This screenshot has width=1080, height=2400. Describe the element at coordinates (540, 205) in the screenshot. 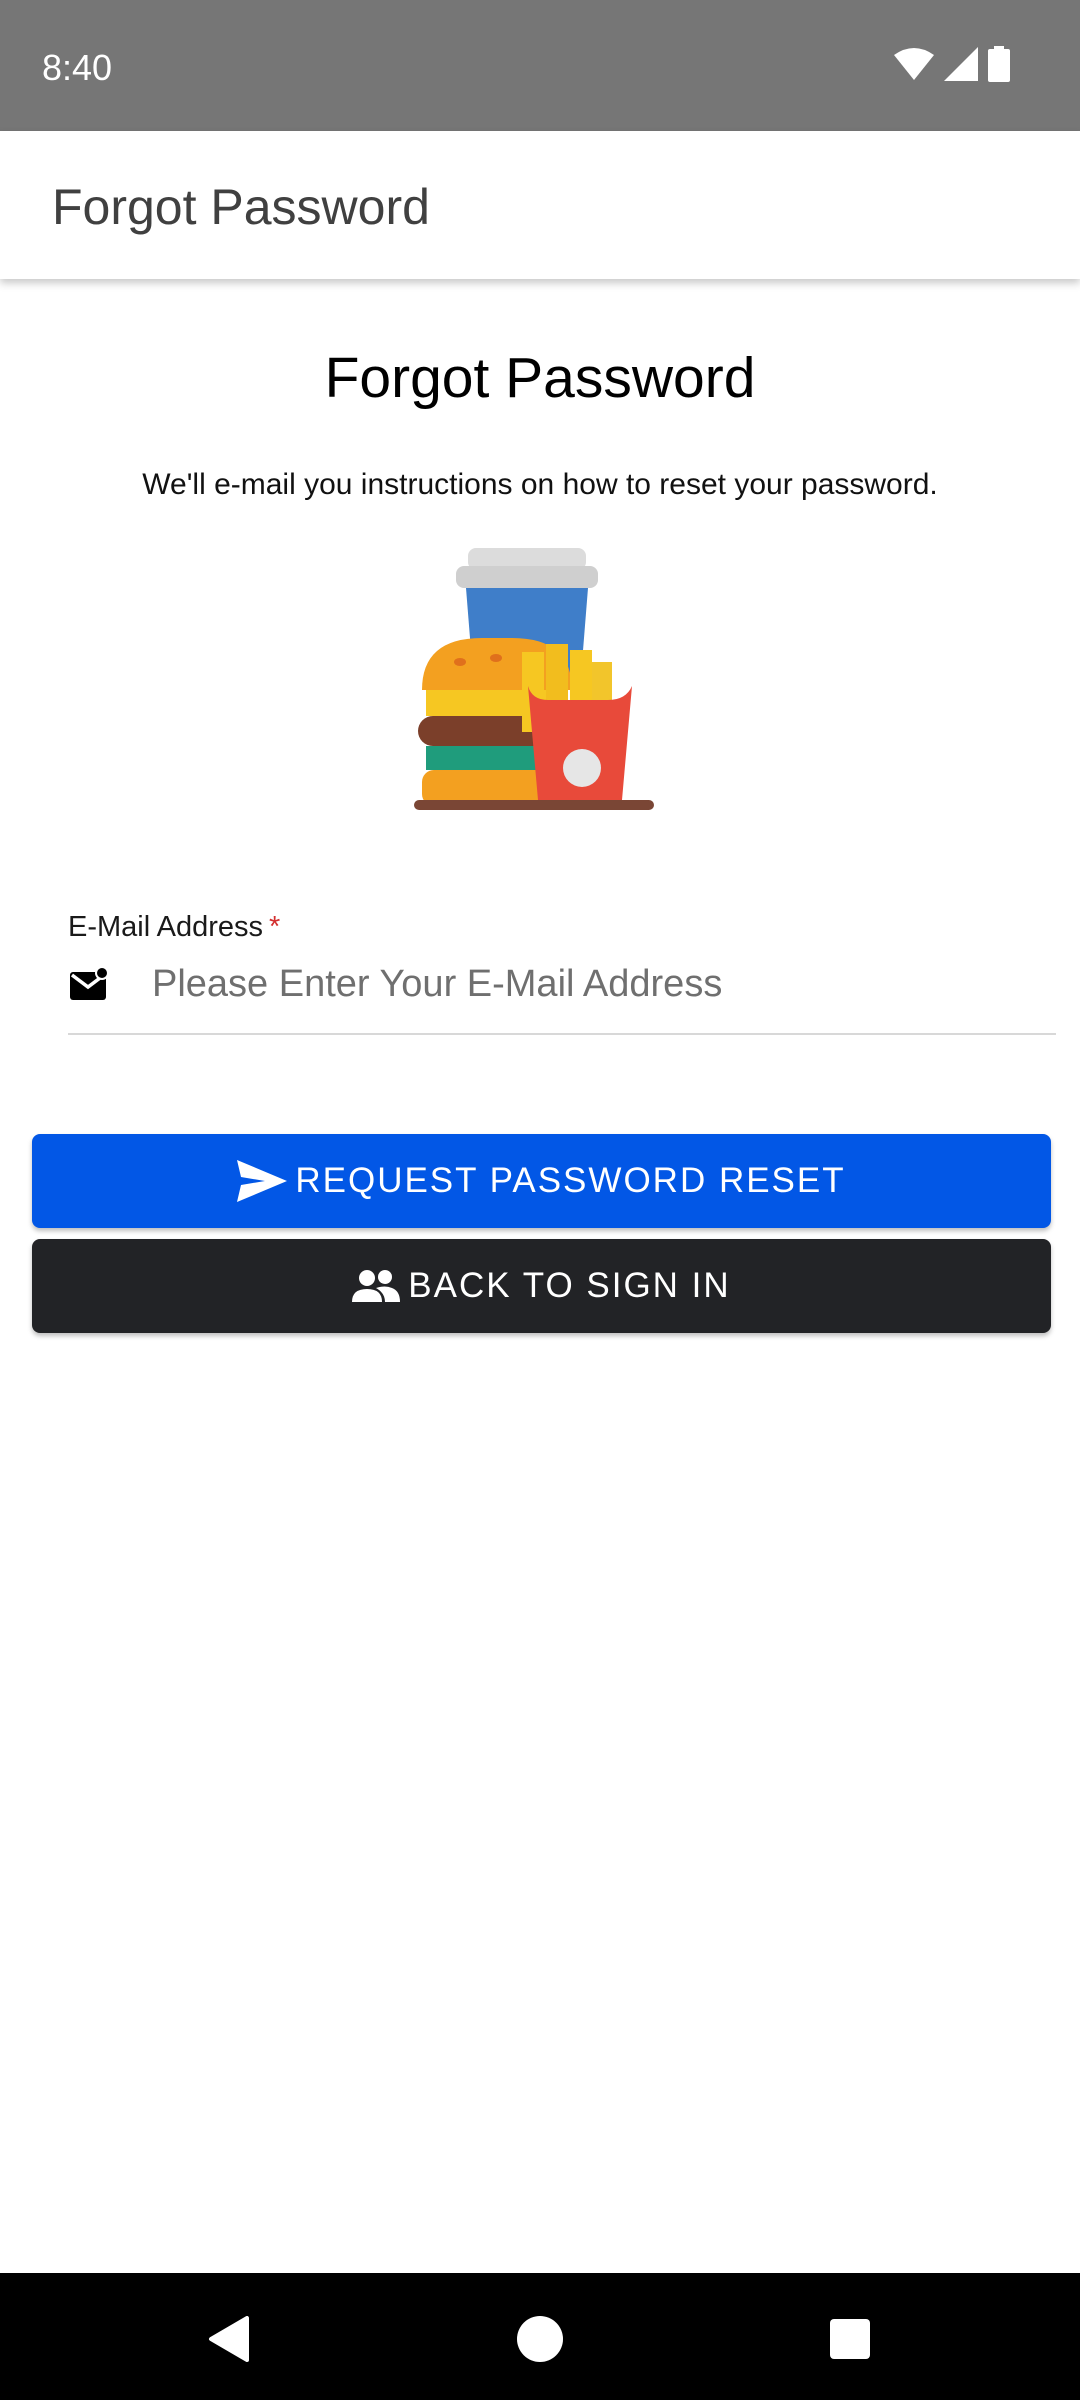

I see `app-bar: Forgot Password` at that location.